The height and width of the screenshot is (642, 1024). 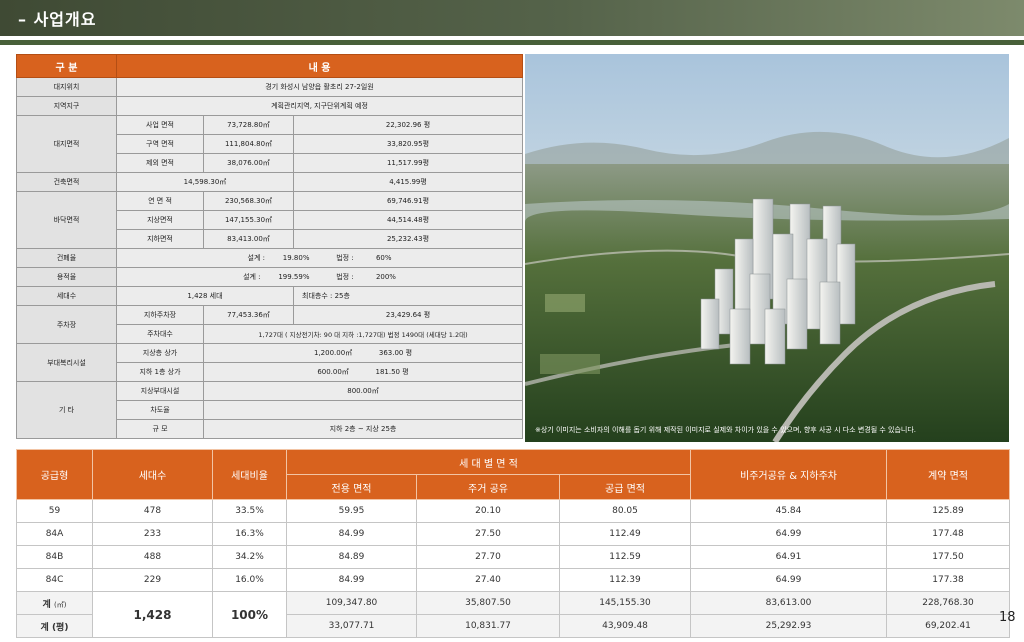 I want to click on type-cell: 84A, so click(x=54, y=534).